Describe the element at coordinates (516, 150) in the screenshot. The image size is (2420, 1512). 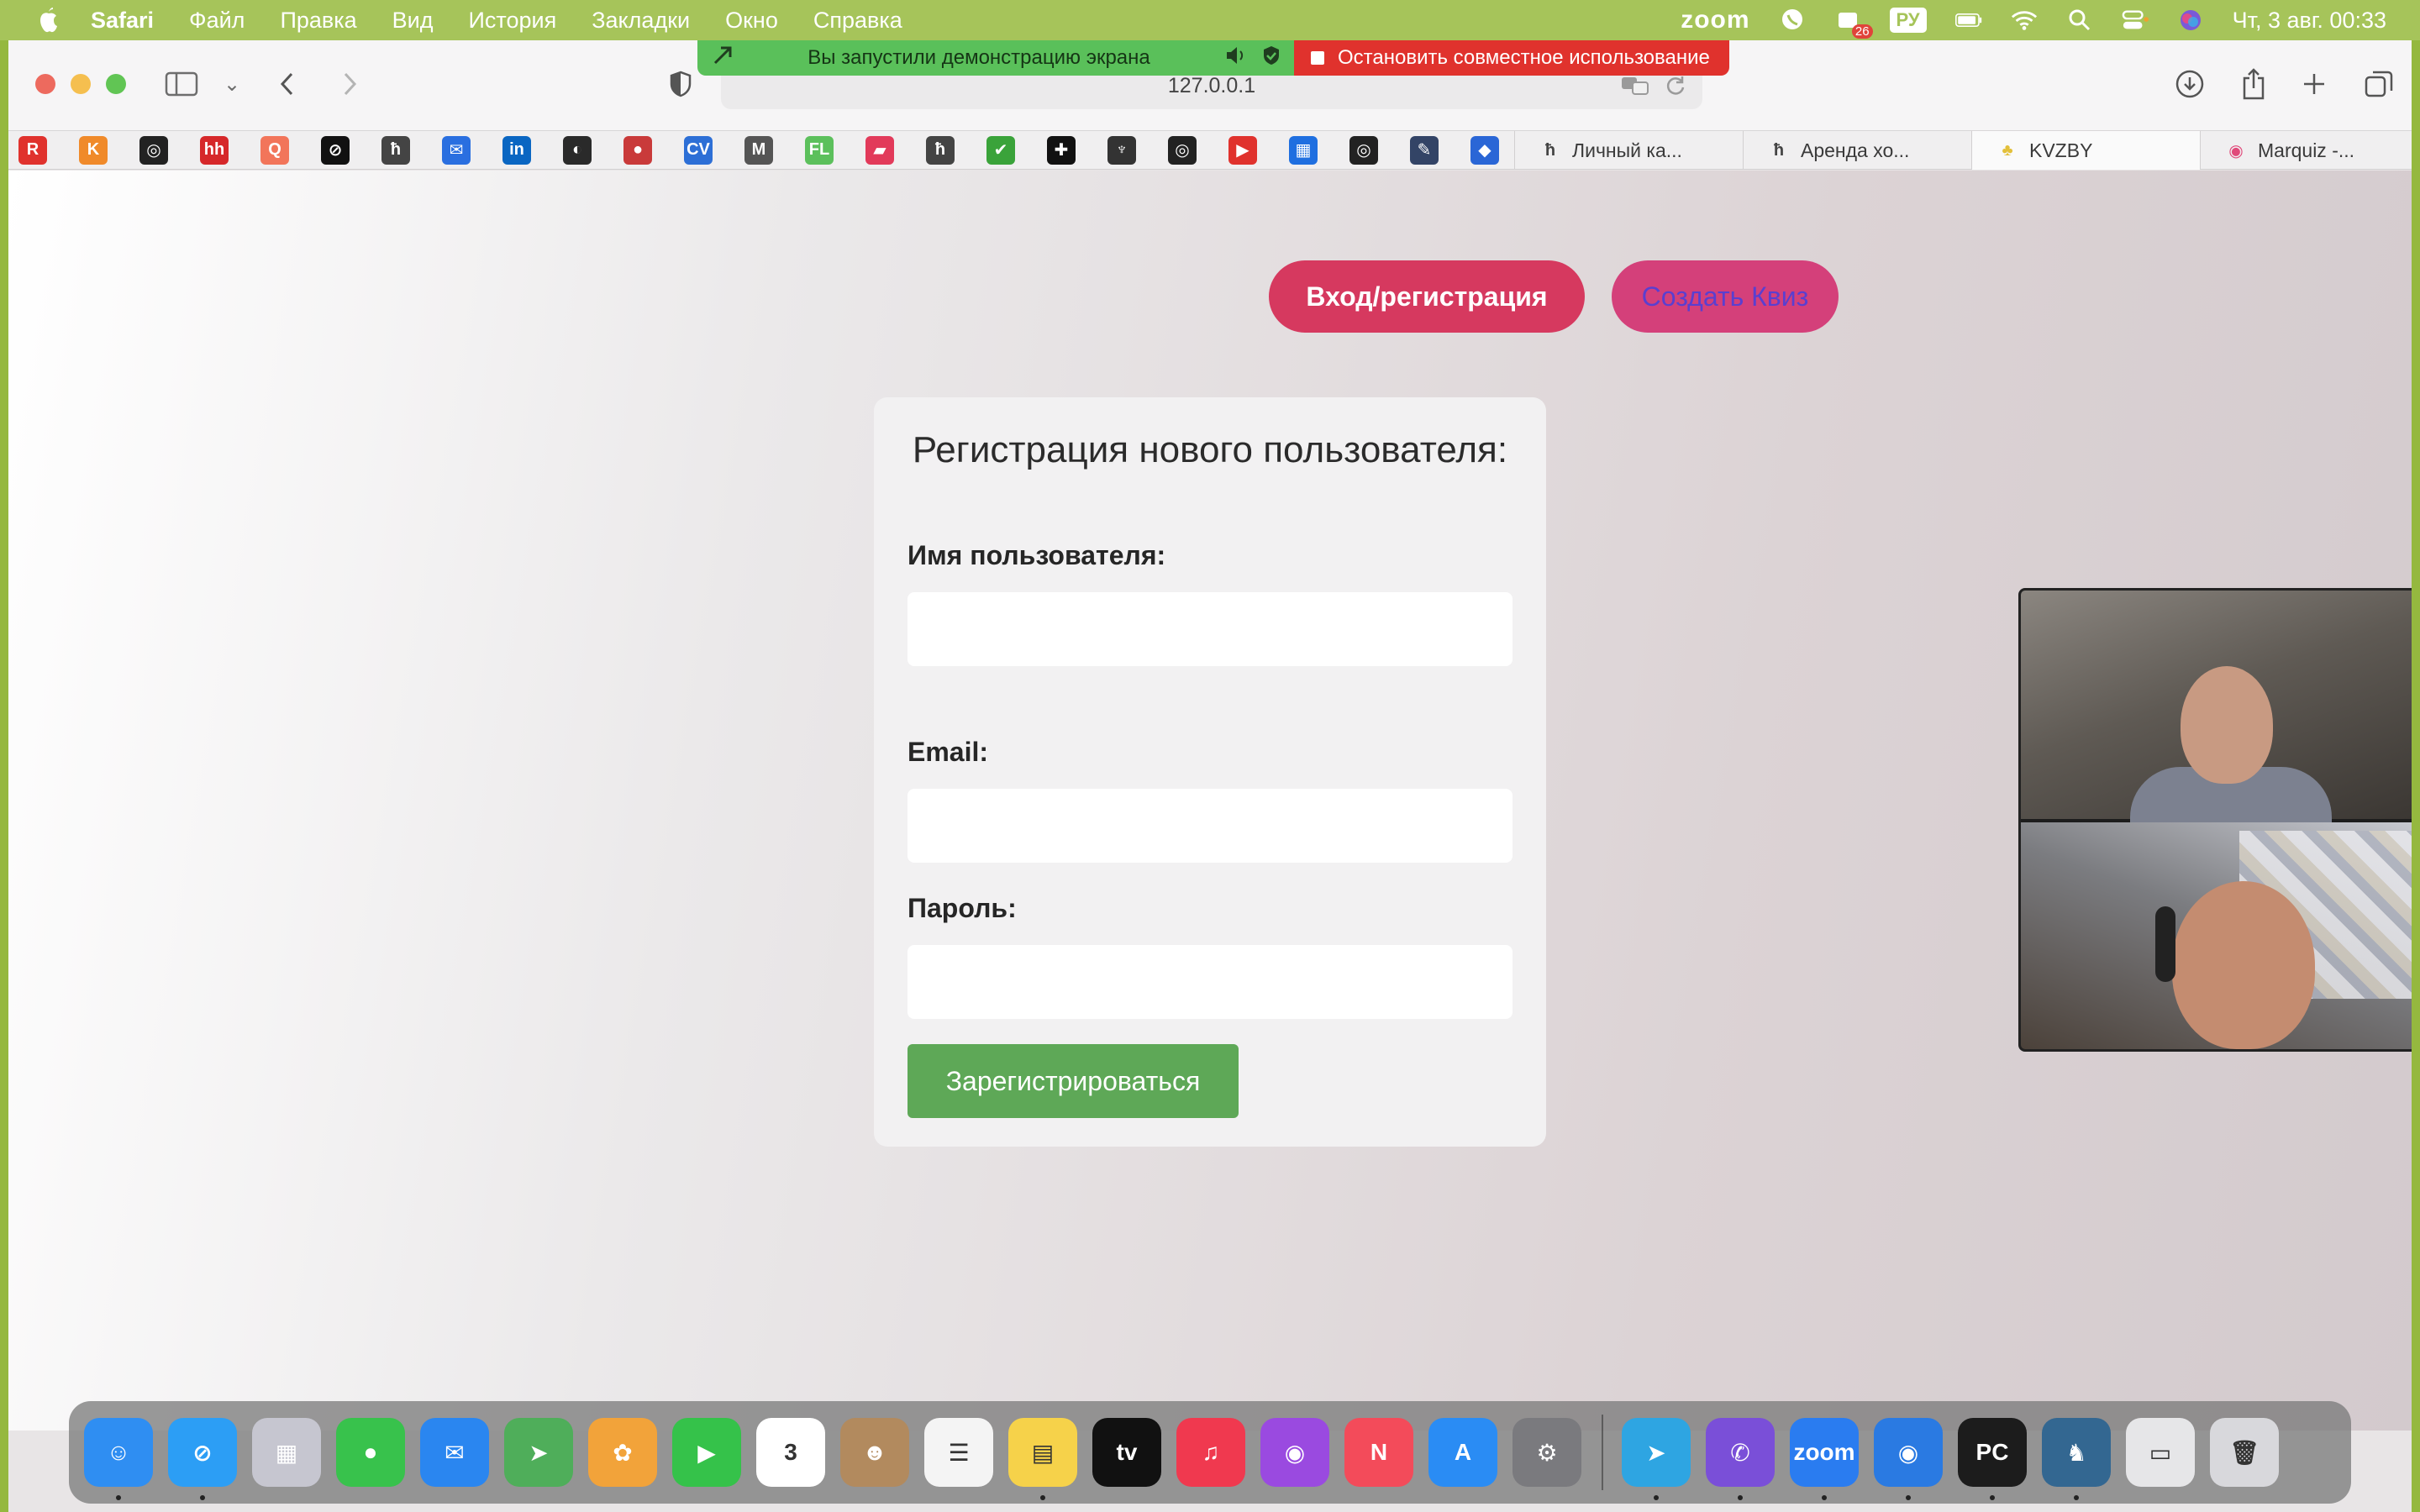
I see `favorite-bookmark-icon: in` at that location.